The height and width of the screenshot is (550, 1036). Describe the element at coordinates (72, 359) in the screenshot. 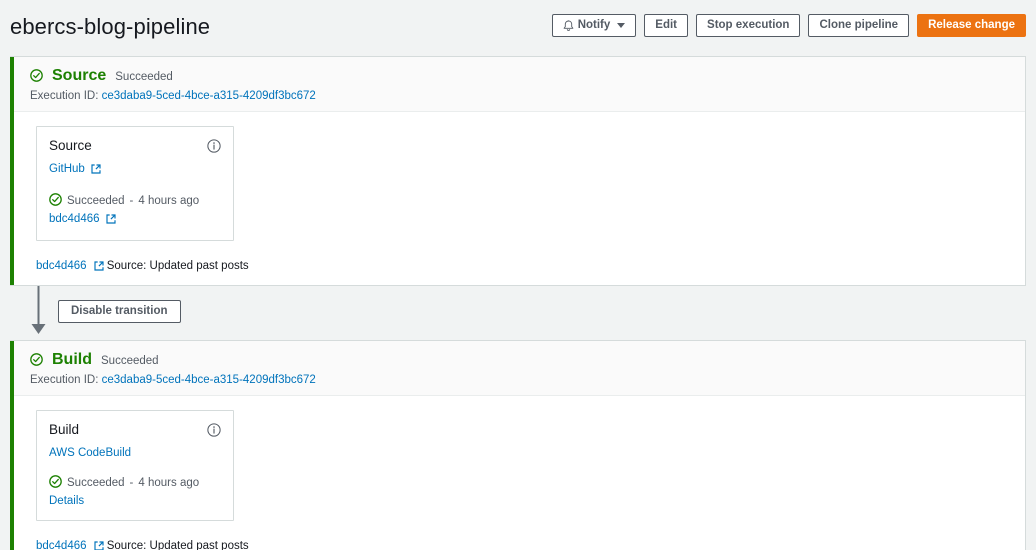

I see `stage-build-name: Build` at that location.